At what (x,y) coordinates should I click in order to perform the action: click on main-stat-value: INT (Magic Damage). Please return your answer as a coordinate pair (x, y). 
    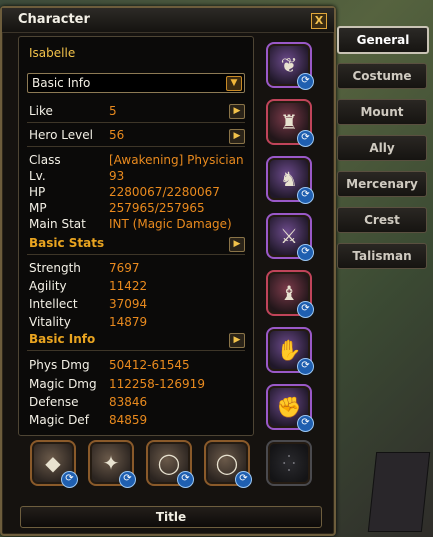
    Looking at the image, I should click on (170, 224).